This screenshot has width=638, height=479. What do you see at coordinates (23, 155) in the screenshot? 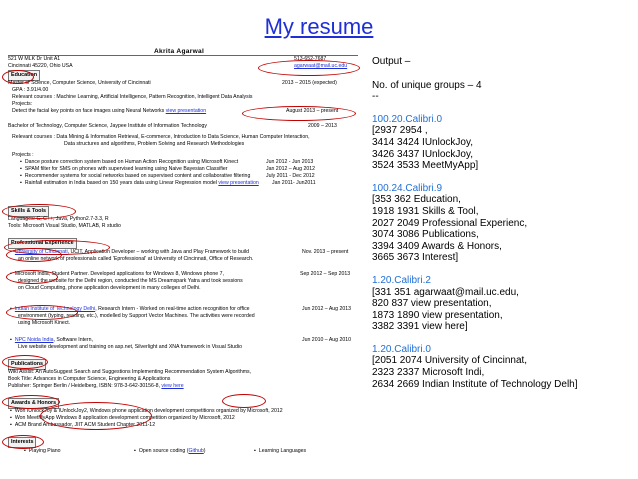
I see `edu2-projects-label: Projects :` at bounding box center [23, 155].